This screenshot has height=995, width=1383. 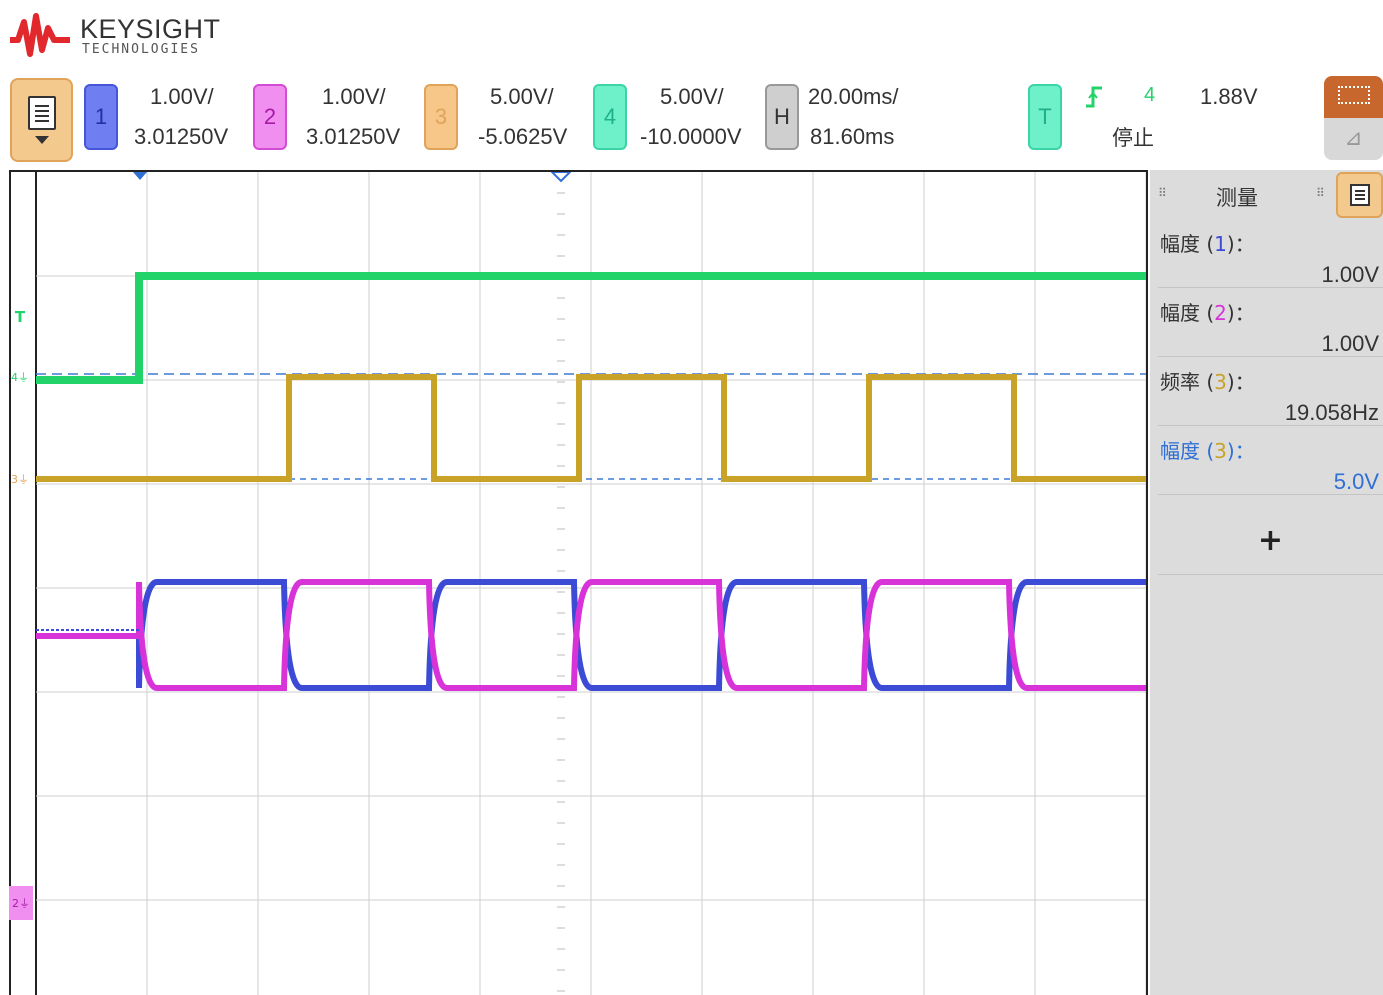 I want to click on measurement-source: 1, so click(x=1220, y=244).